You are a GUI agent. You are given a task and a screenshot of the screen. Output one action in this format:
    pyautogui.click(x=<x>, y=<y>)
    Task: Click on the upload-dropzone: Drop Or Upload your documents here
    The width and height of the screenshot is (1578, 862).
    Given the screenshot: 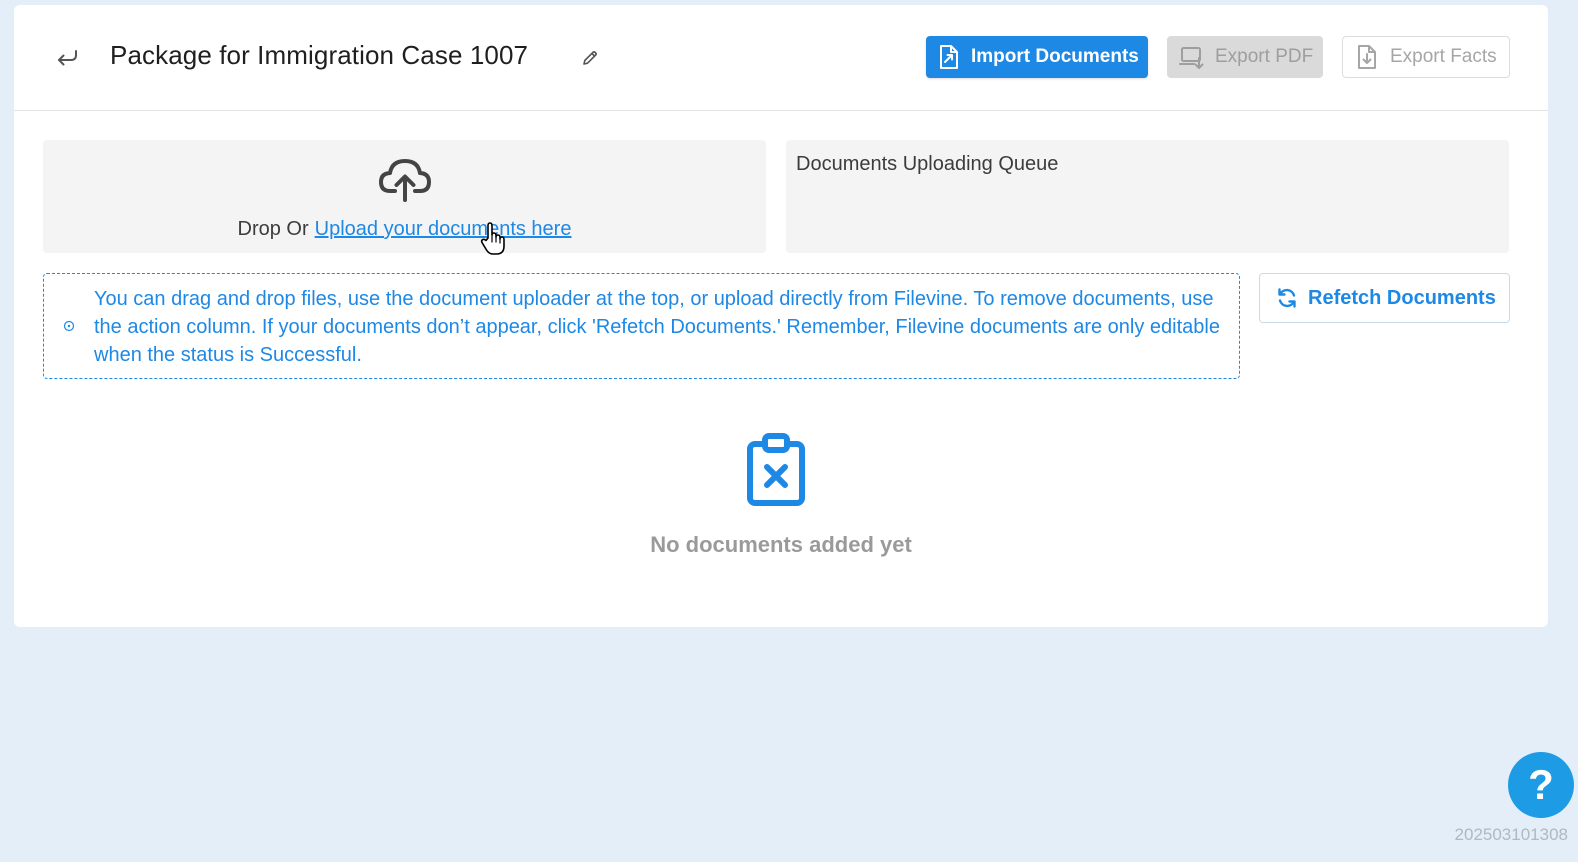 What is the action you would take?
    pyautogui.click(x=404, y=196)
    